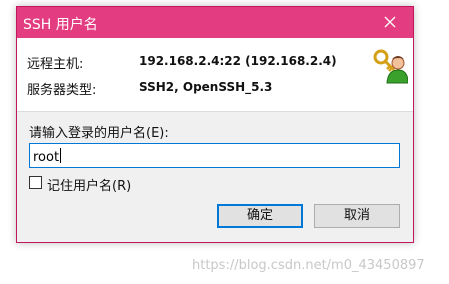 The image size is (449, 284). Describe the element at coordinates (47, 156) in the screenshot. I see `username-input-value: root` at that location.